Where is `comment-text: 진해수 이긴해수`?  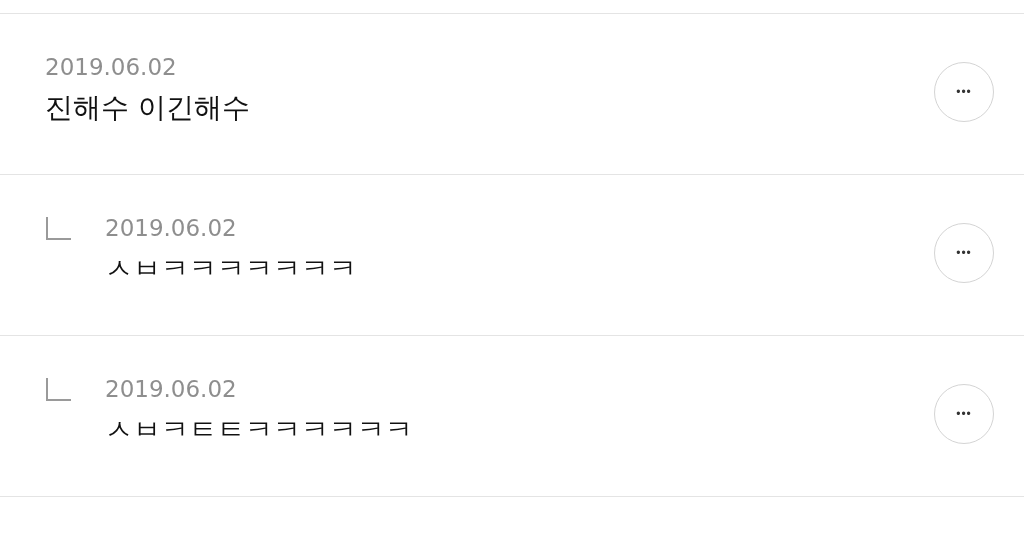 comment-text: 진해수 이긴해수 is located at coordinates (147, 108).